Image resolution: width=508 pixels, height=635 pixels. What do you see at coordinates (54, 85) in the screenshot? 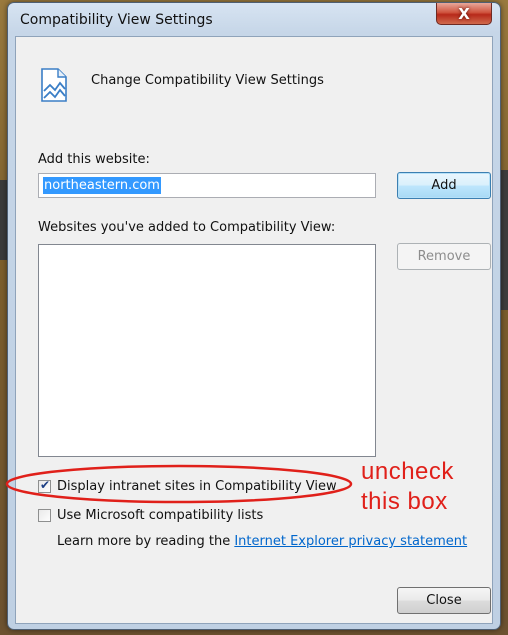
I see `compatibility-view-icon` at bounding box center [54, 85].